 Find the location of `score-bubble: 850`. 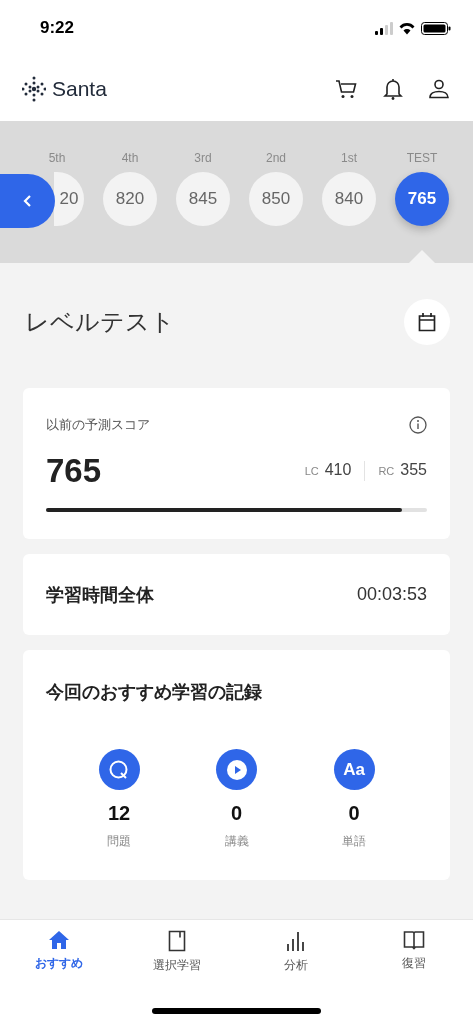

score-bubble: 850 is located at coordinates (276, 199).